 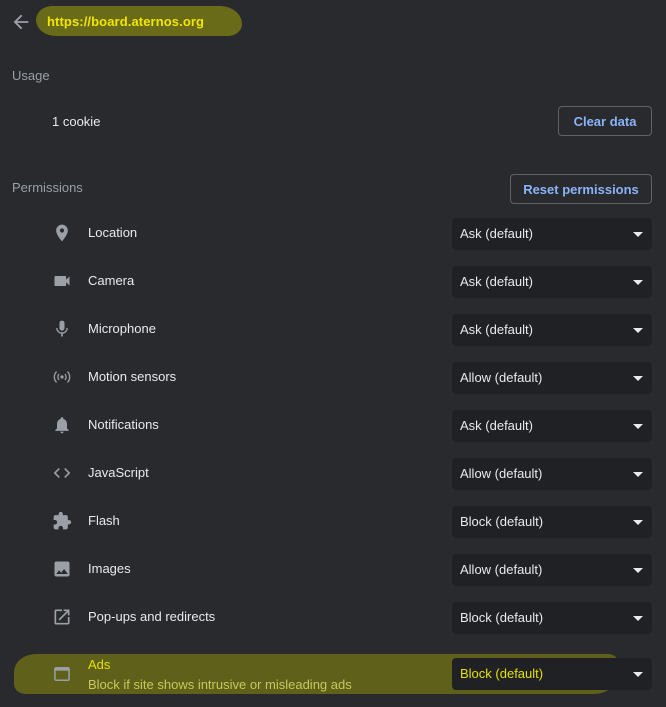 I want to click on javascript-select: Allow (default), so click(x=552, y=474).